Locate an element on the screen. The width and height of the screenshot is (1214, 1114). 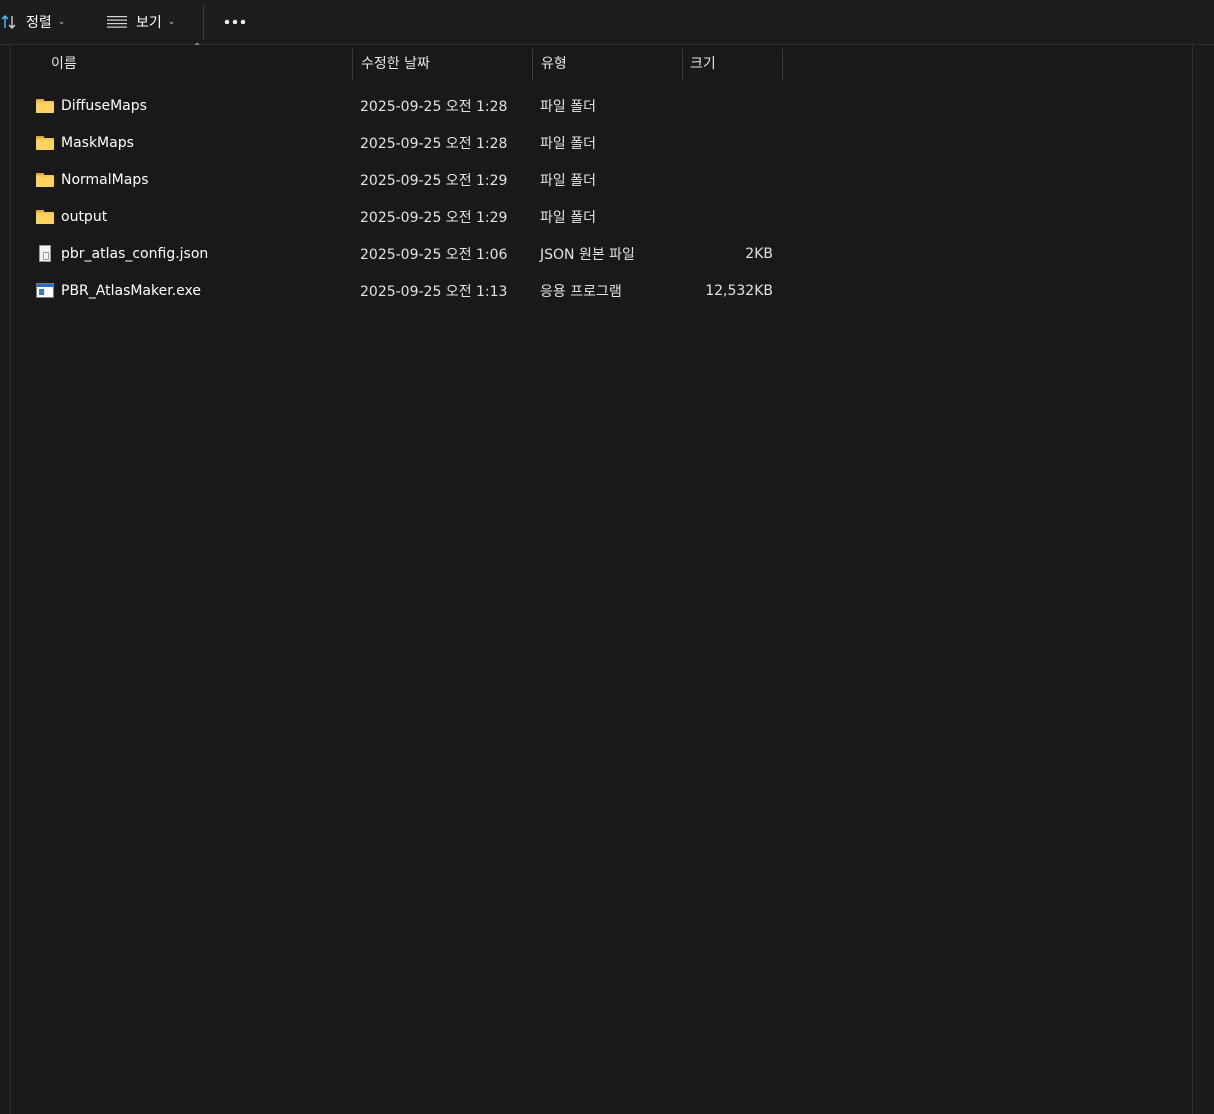
command-bar: 정렬 ⌄ 보기 ⌄ is located at coordinates (607, 22).